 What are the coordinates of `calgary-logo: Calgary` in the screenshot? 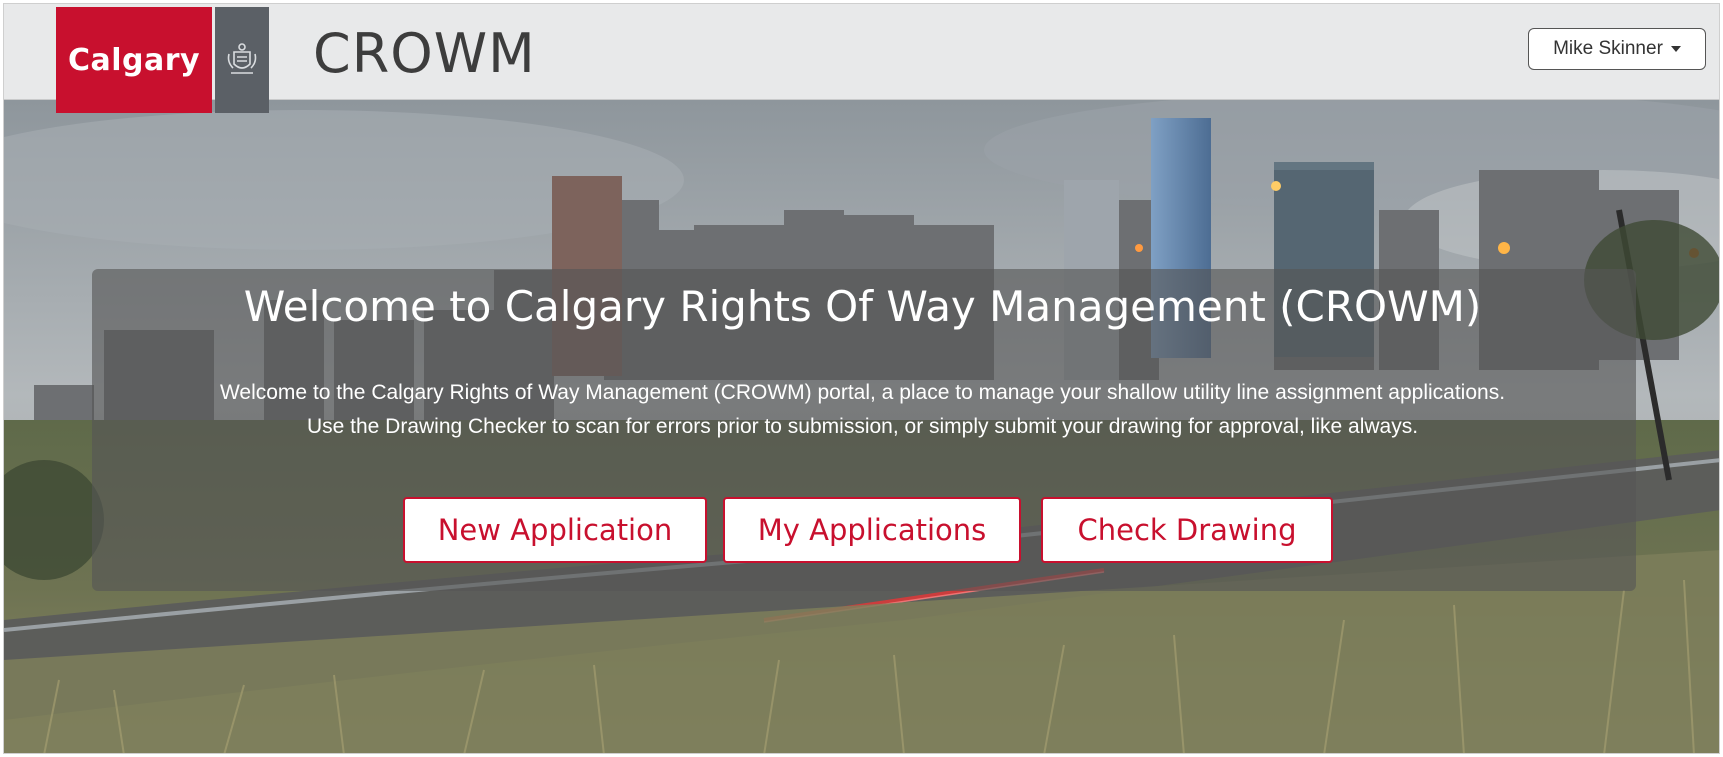 It's located at (134, 60).